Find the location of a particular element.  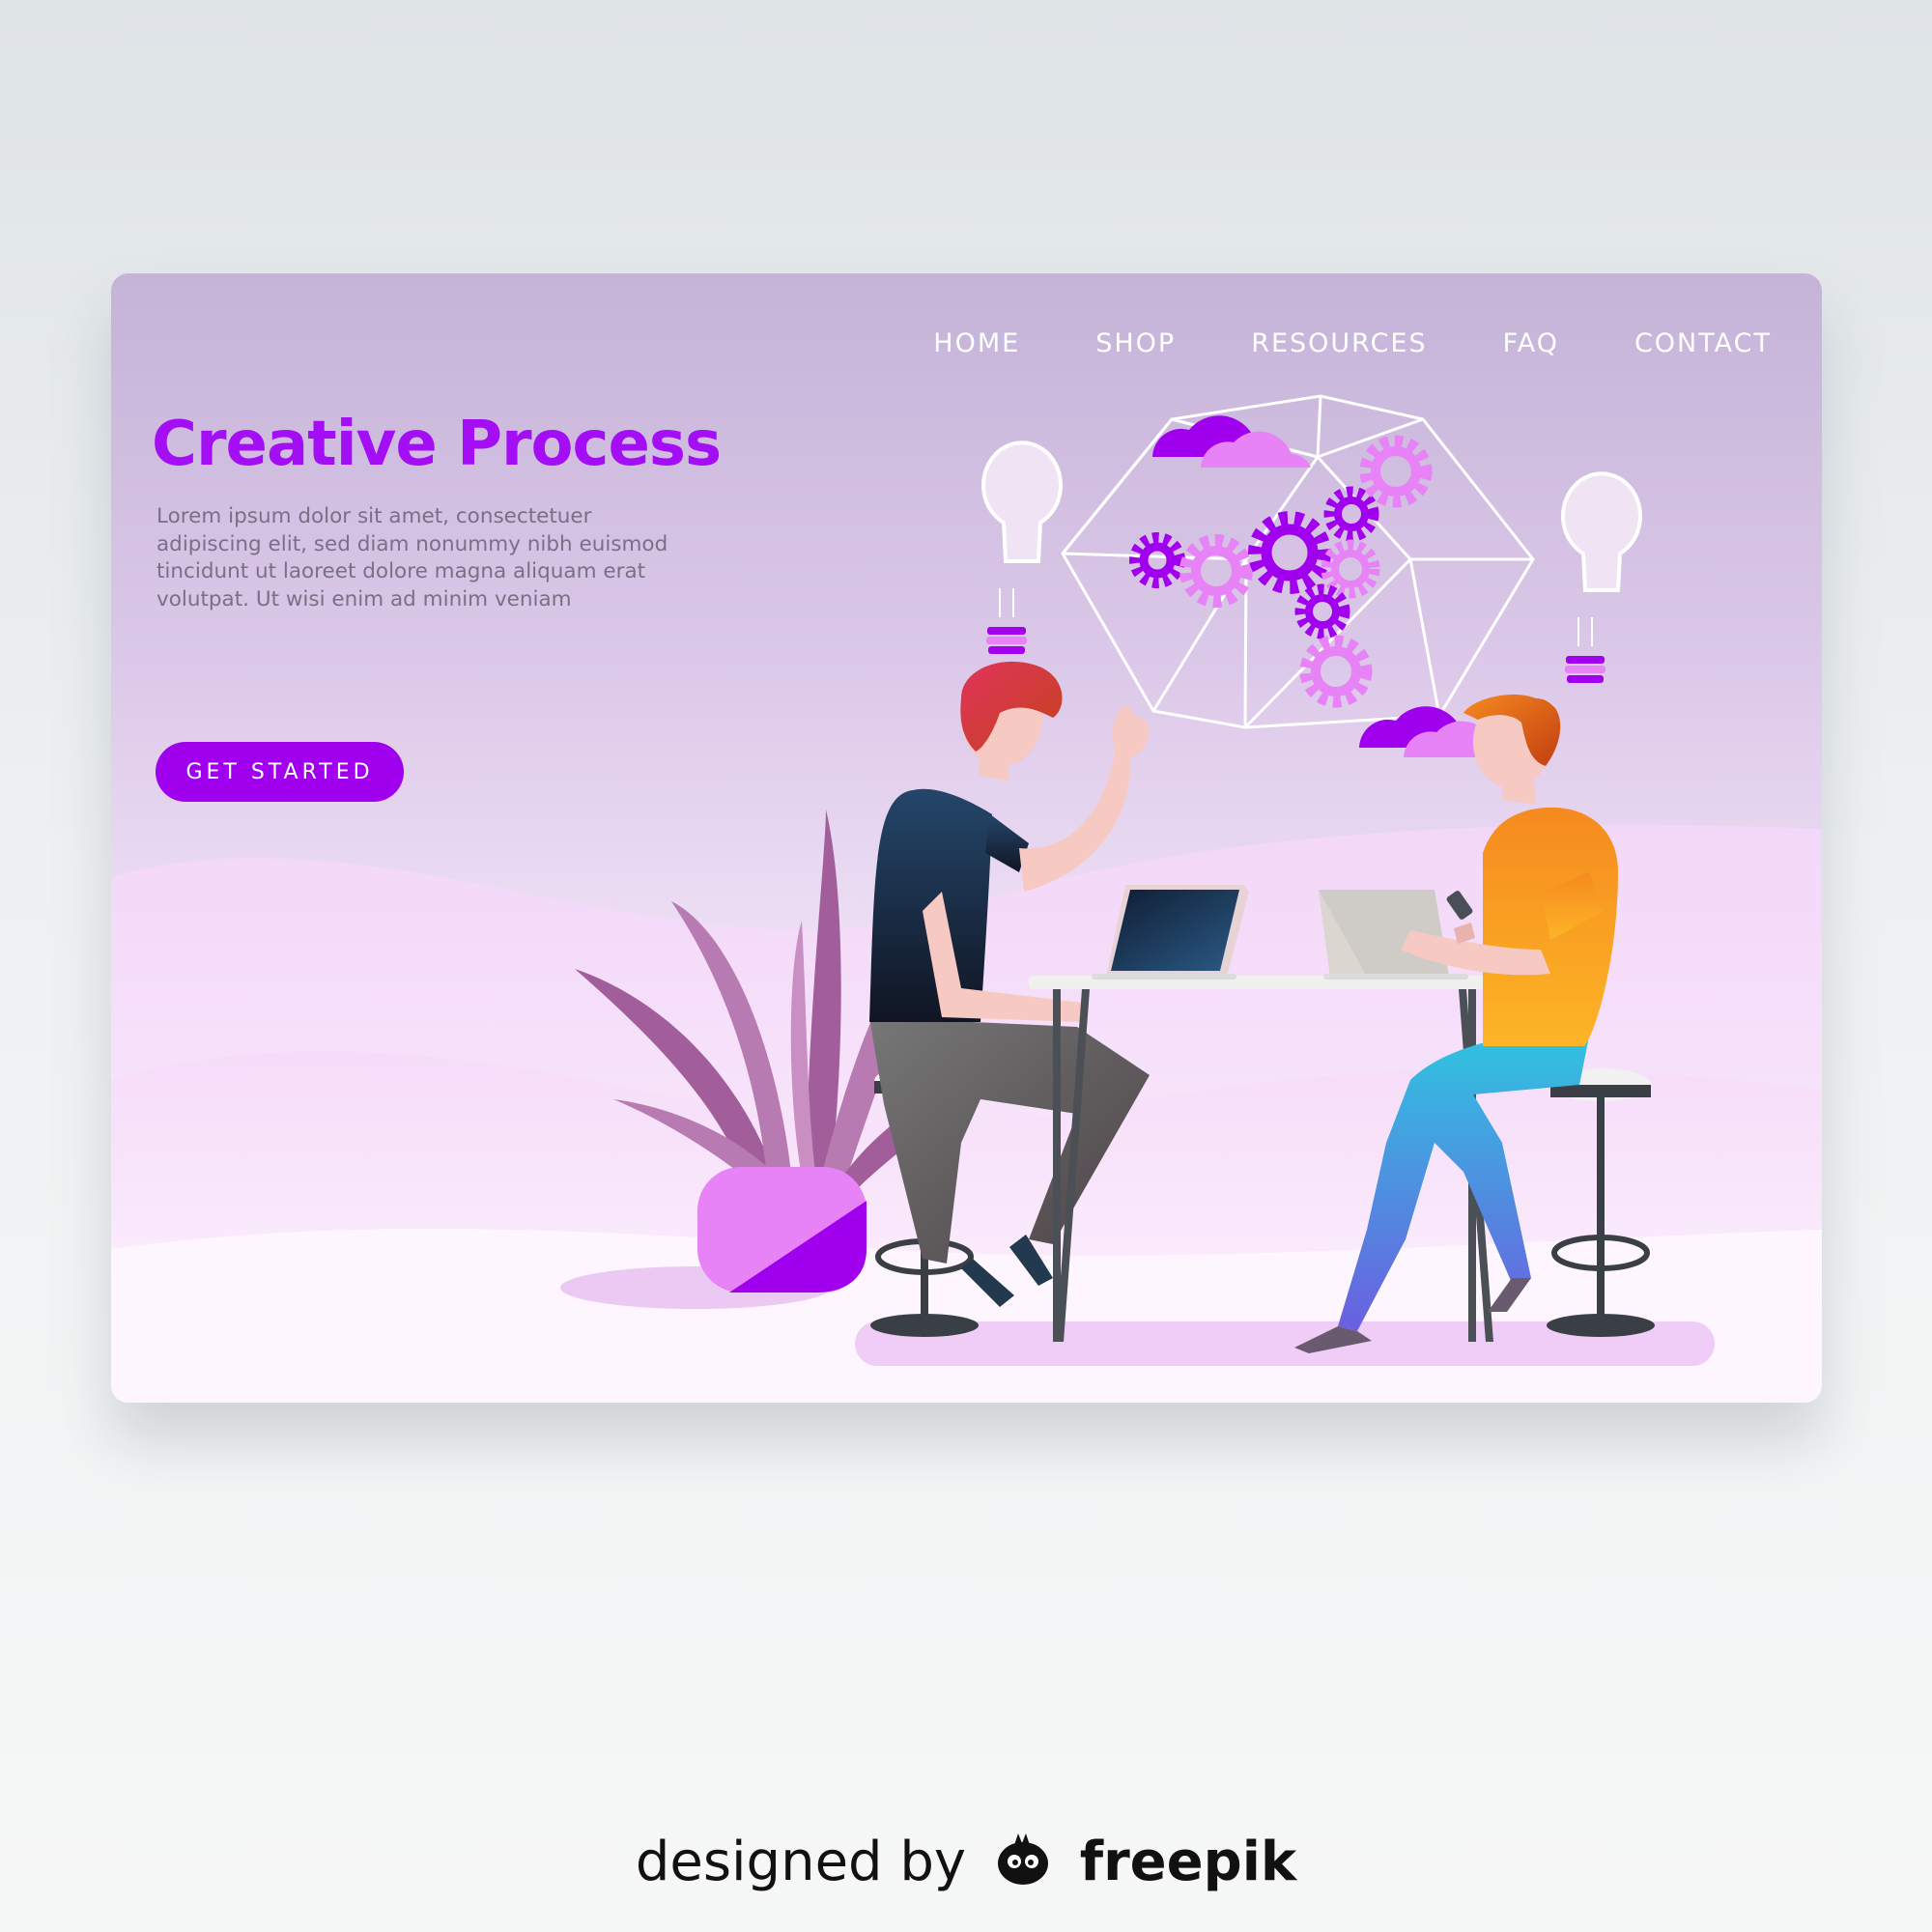

laptop-right is located at coordinates (1393, 935).